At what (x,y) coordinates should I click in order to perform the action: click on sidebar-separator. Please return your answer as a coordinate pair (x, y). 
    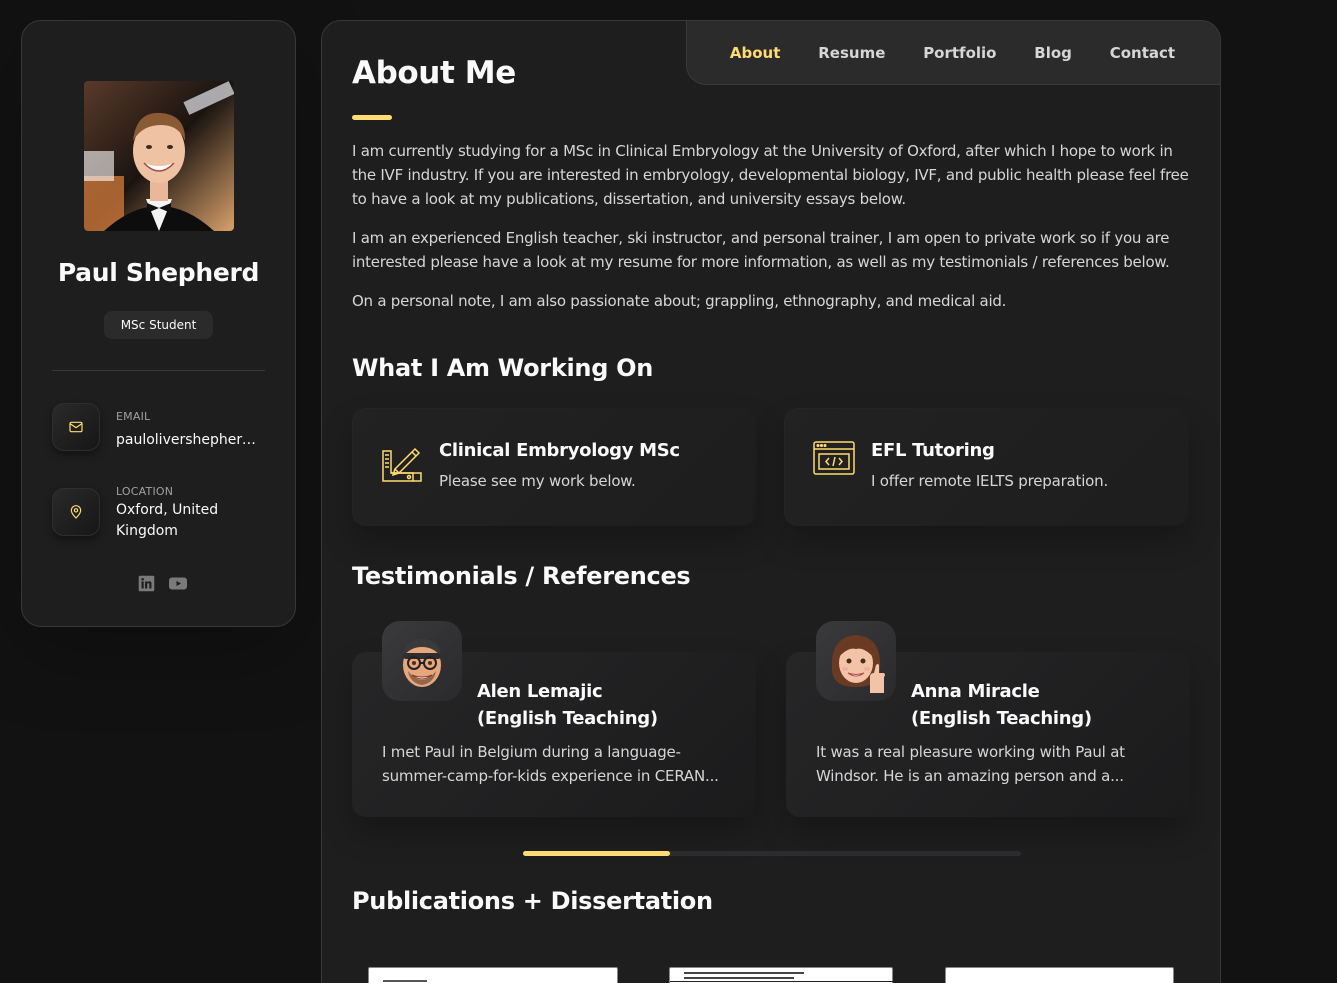
    Looking at the image, I should click on (158, 370).